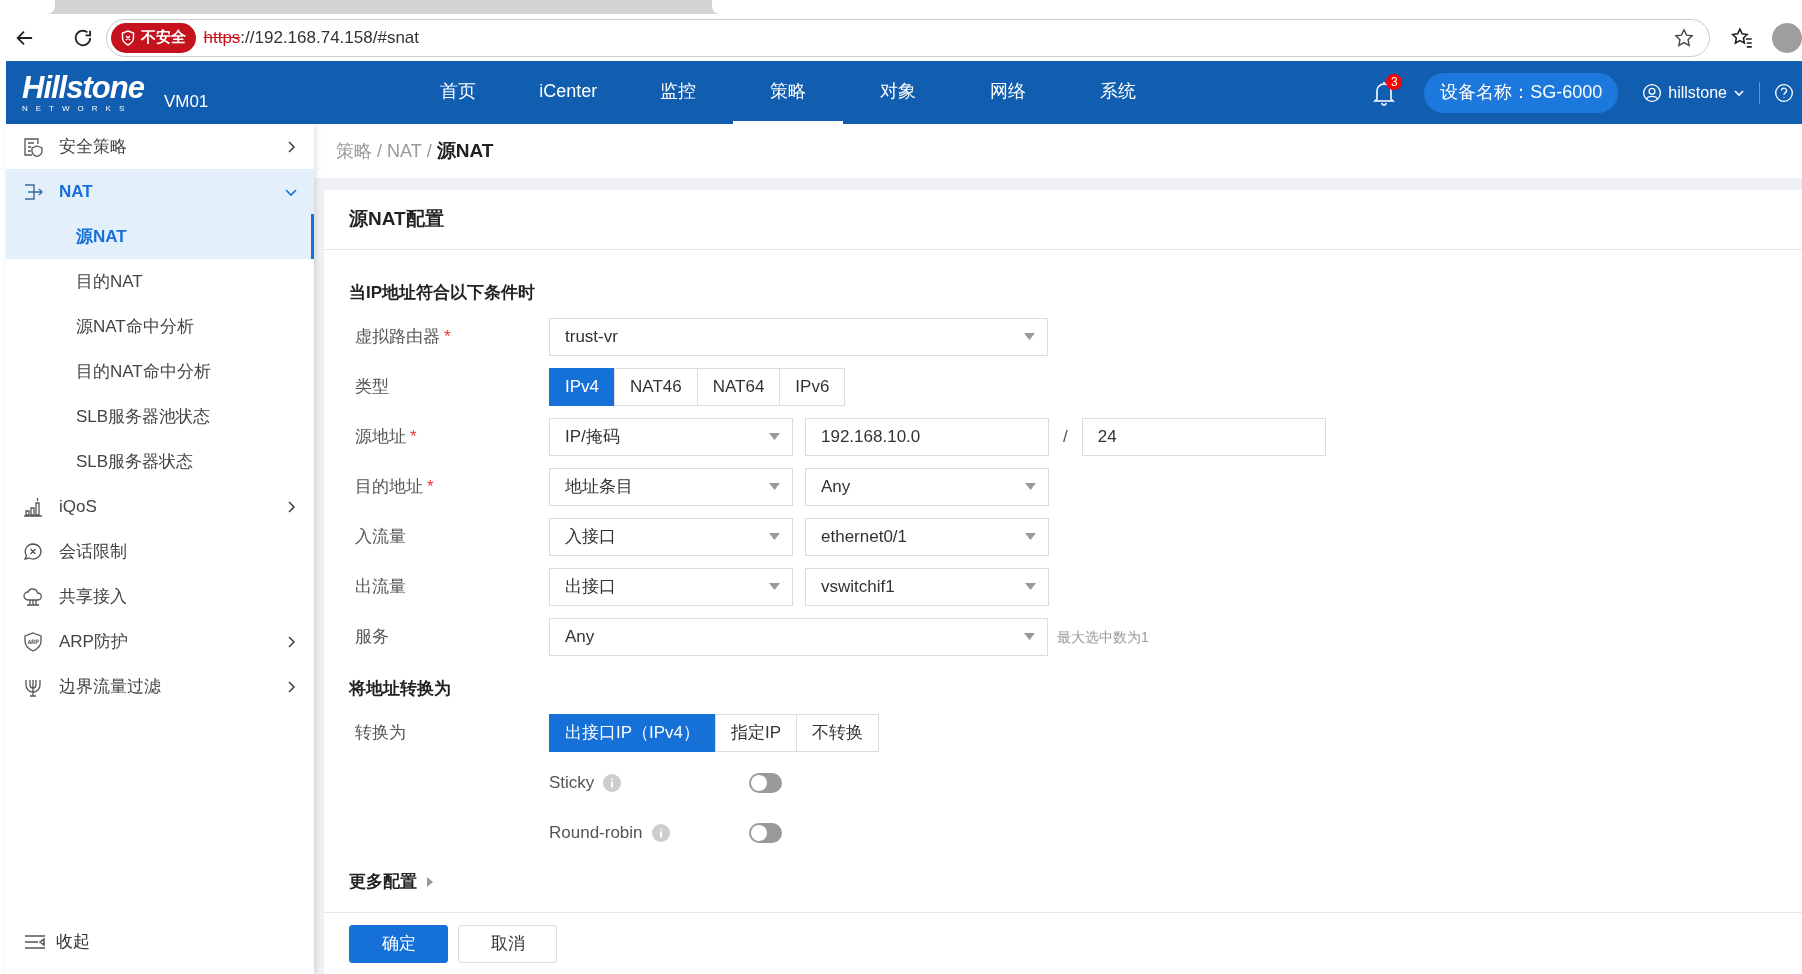 The height and width of the screenshot is (974, 1802). I want to click on field-label: 类型, so click(372, 387).